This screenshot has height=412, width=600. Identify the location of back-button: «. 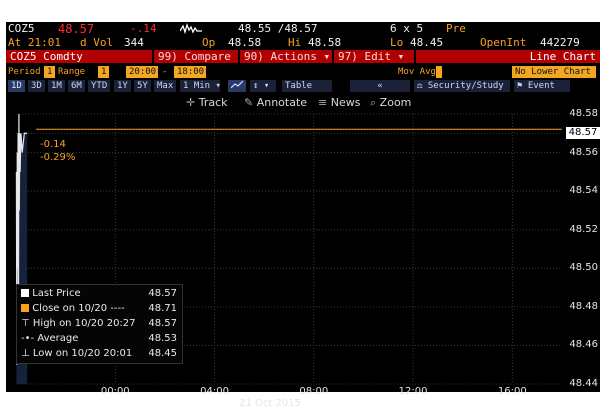
(380, 86).